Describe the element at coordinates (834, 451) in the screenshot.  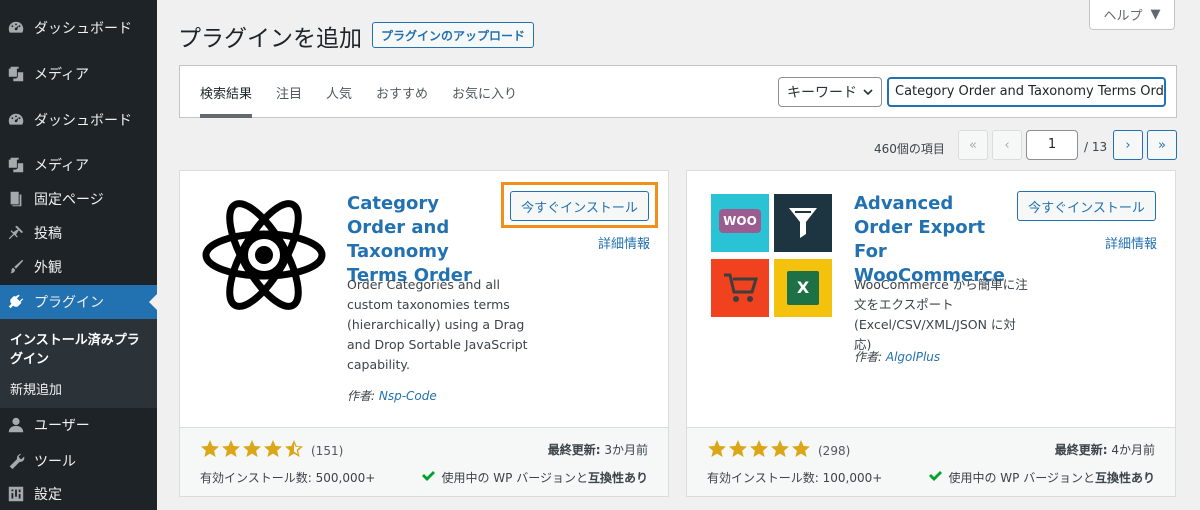
I see `rating-count: (298)` at that location.